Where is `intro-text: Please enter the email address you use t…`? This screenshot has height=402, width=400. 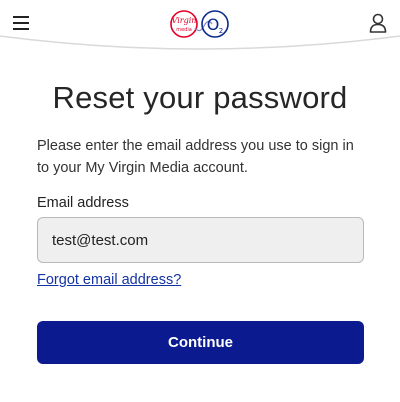
intro-text: Please enter the email address you use t… is located at coordinates (195, 157).